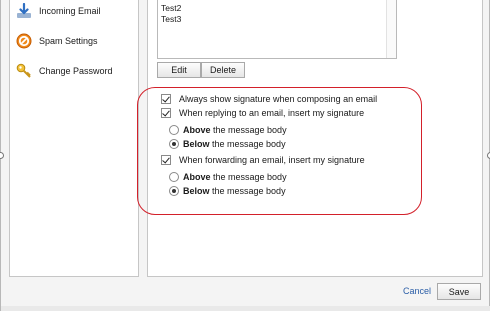 This screenshot has height=311, width=490. What do you see at coordinates (417, 291) in the screenshot?
I see `cancel-button: Cancel` at bounding box center [417, 291].